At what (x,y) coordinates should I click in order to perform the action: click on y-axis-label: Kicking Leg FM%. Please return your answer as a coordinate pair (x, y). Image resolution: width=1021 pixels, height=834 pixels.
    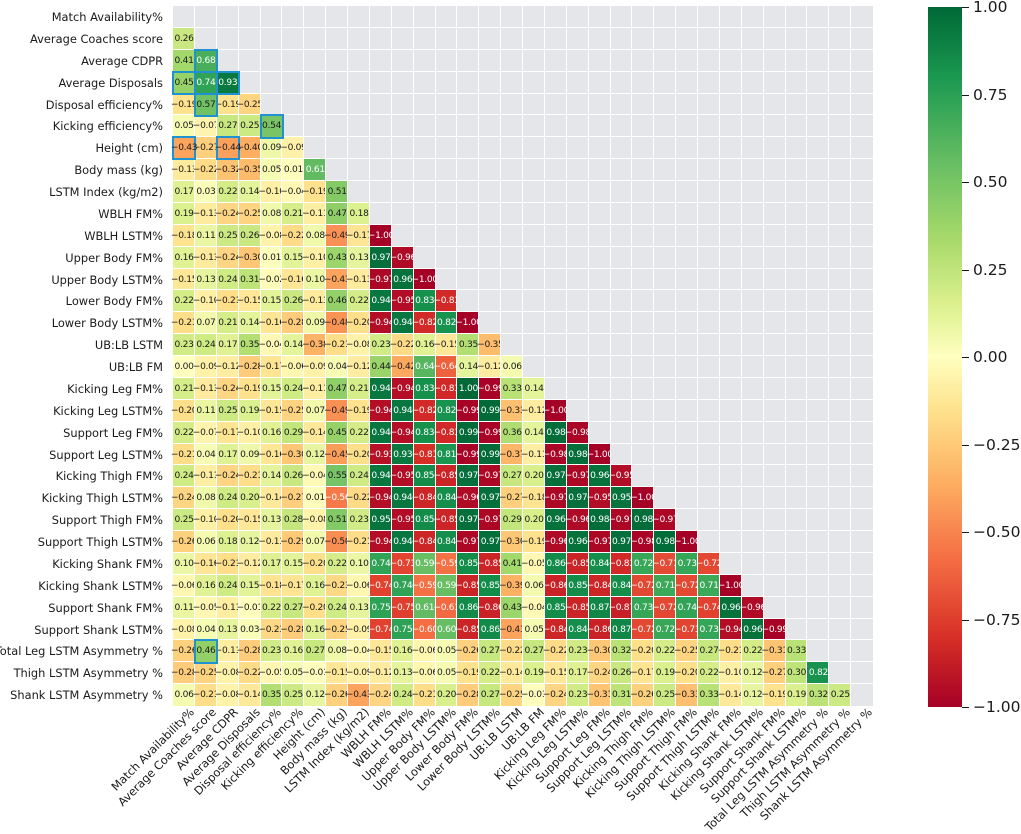
    Looking at the image, I should click on (115, 388).